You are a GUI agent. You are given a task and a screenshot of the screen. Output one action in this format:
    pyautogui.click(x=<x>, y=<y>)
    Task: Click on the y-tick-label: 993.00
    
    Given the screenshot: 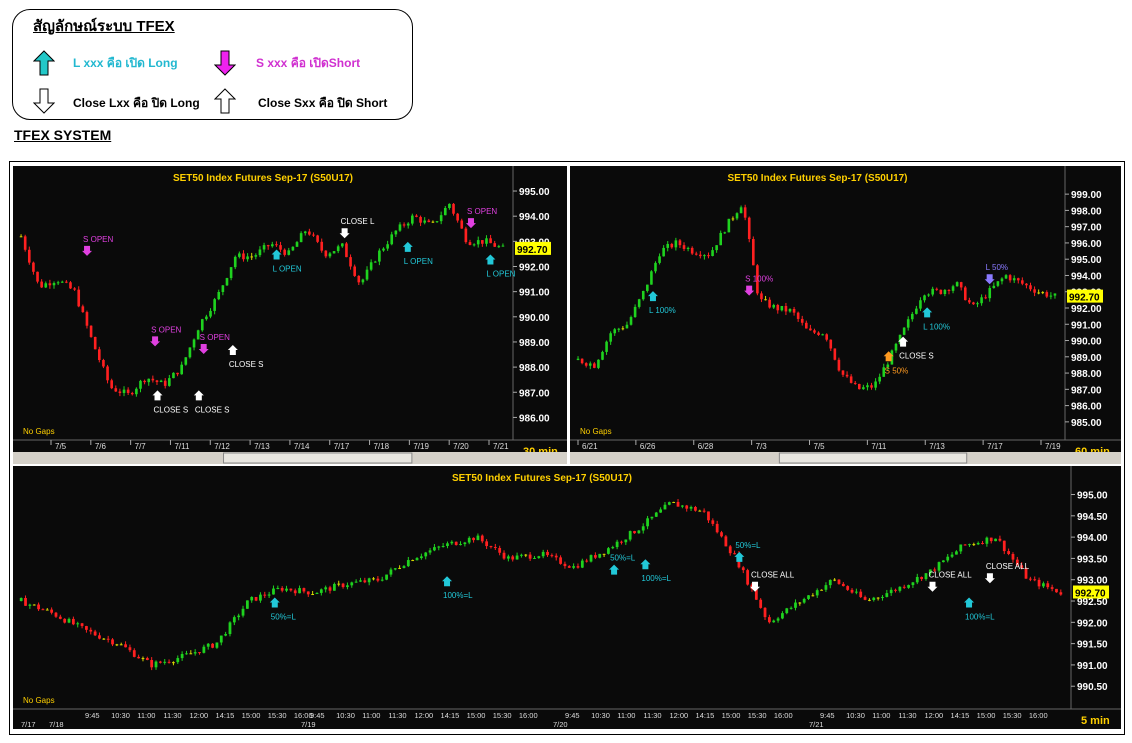 What is the action you would take?
    pyautogui.click(x=1092, y=581)
    